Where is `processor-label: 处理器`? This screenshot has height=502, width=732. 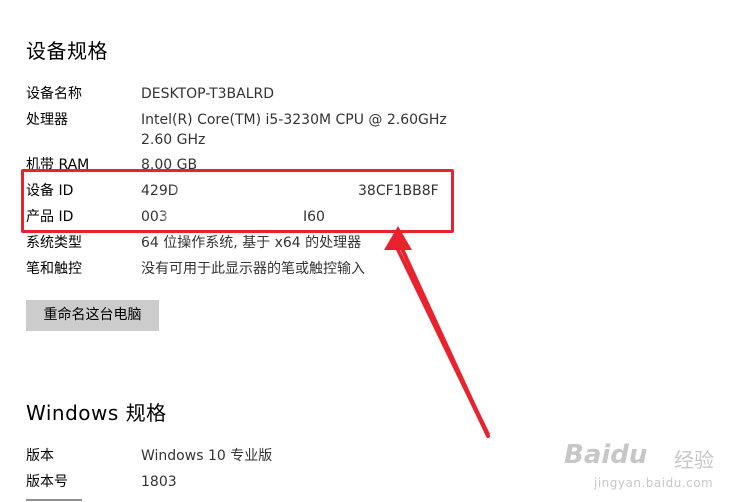
processor-label: 处理器 is located at coordinates (47, 120).